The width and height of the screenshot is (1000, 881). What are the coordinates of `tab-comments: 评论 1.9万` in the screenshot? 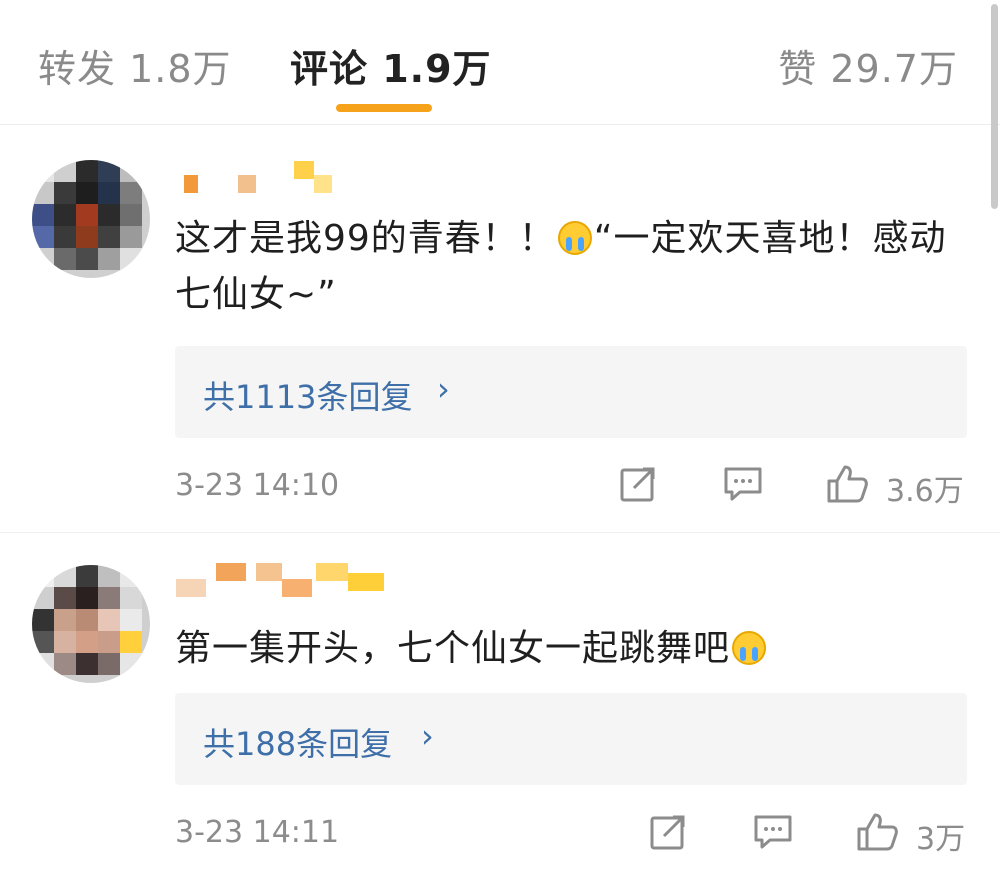 It's located at (391, 65).